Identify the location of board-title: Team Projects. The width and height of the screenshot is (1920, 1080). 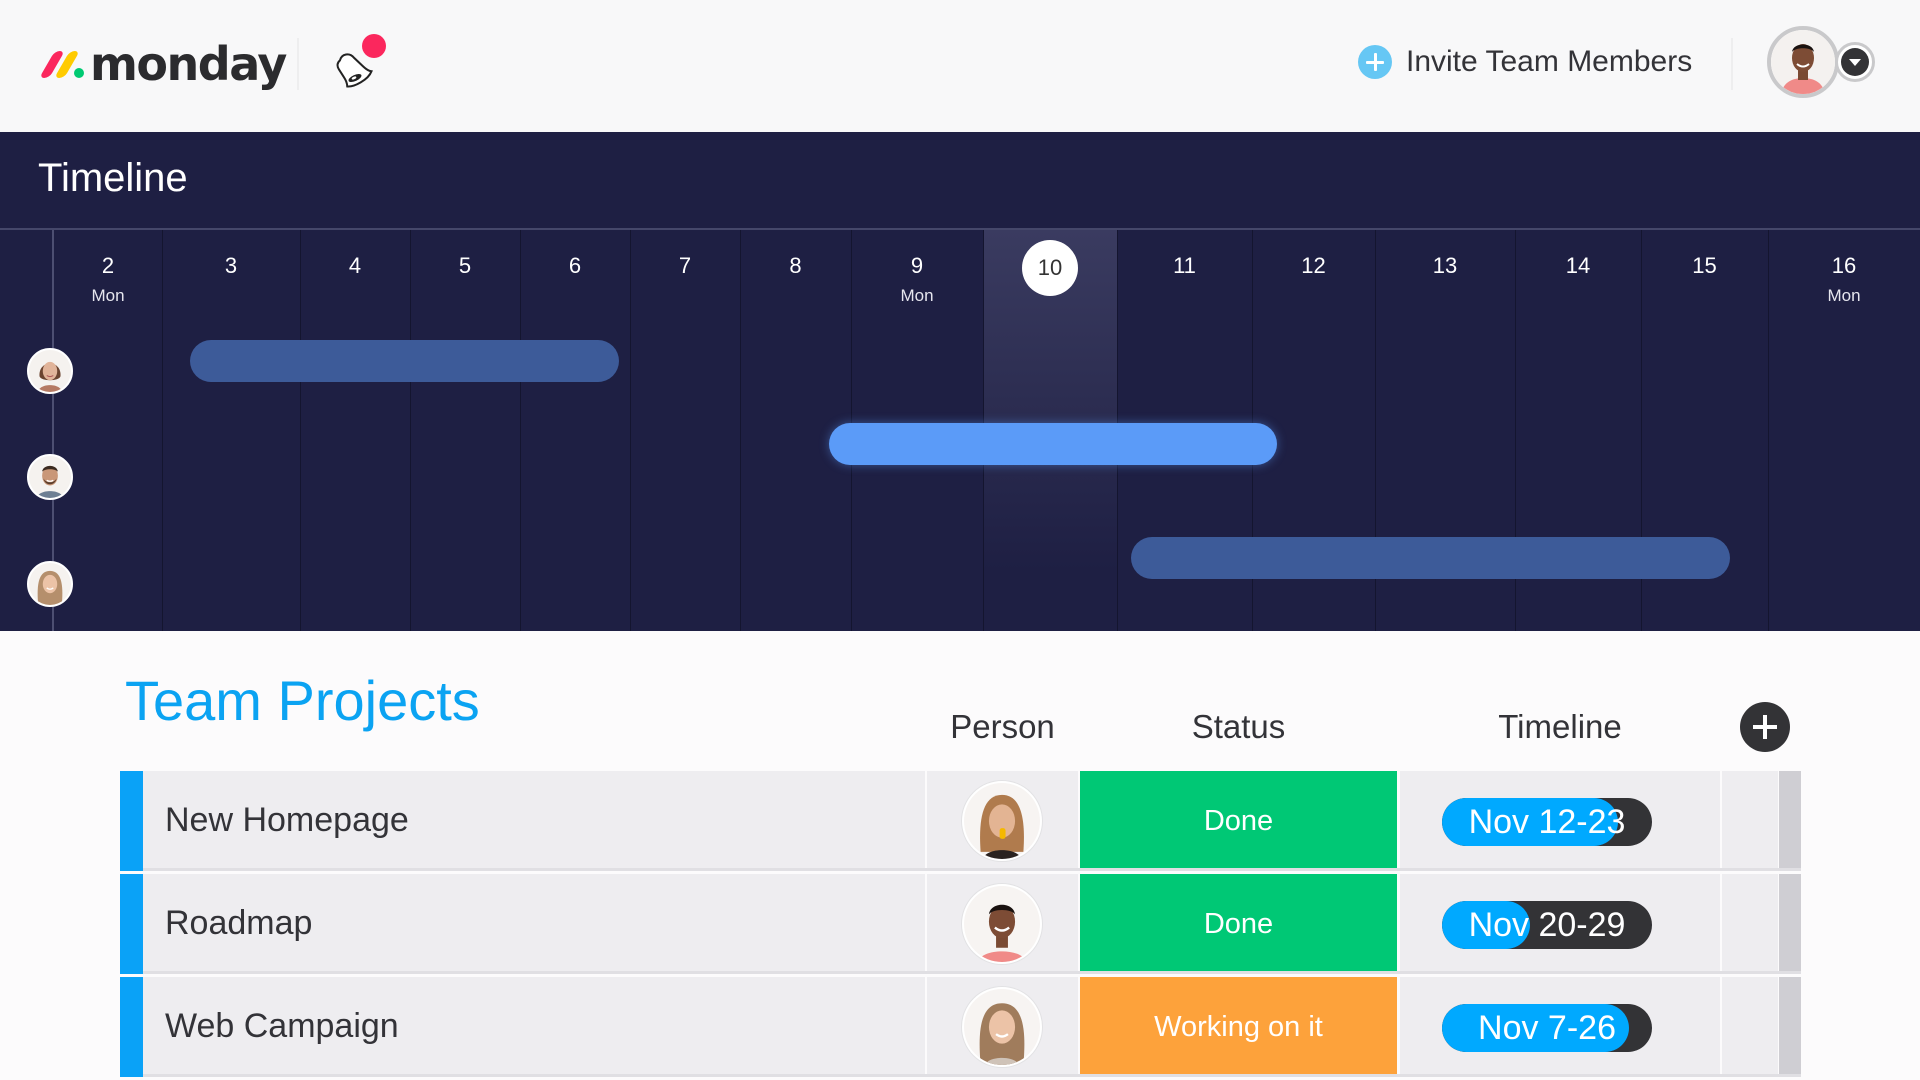
(302, 700).